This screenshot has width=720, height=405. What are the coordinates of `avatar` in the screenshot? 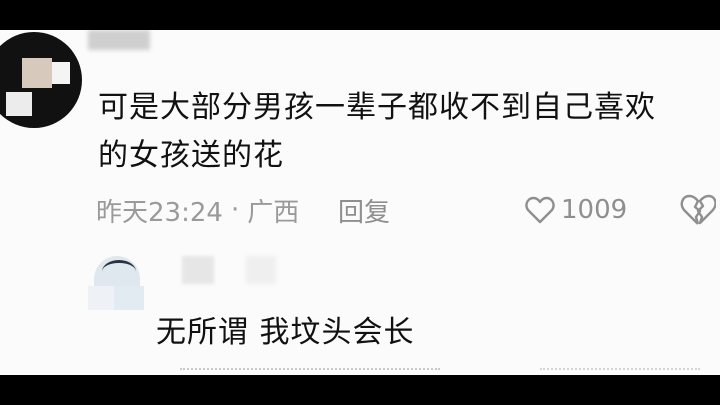 It's located at (41, 80).